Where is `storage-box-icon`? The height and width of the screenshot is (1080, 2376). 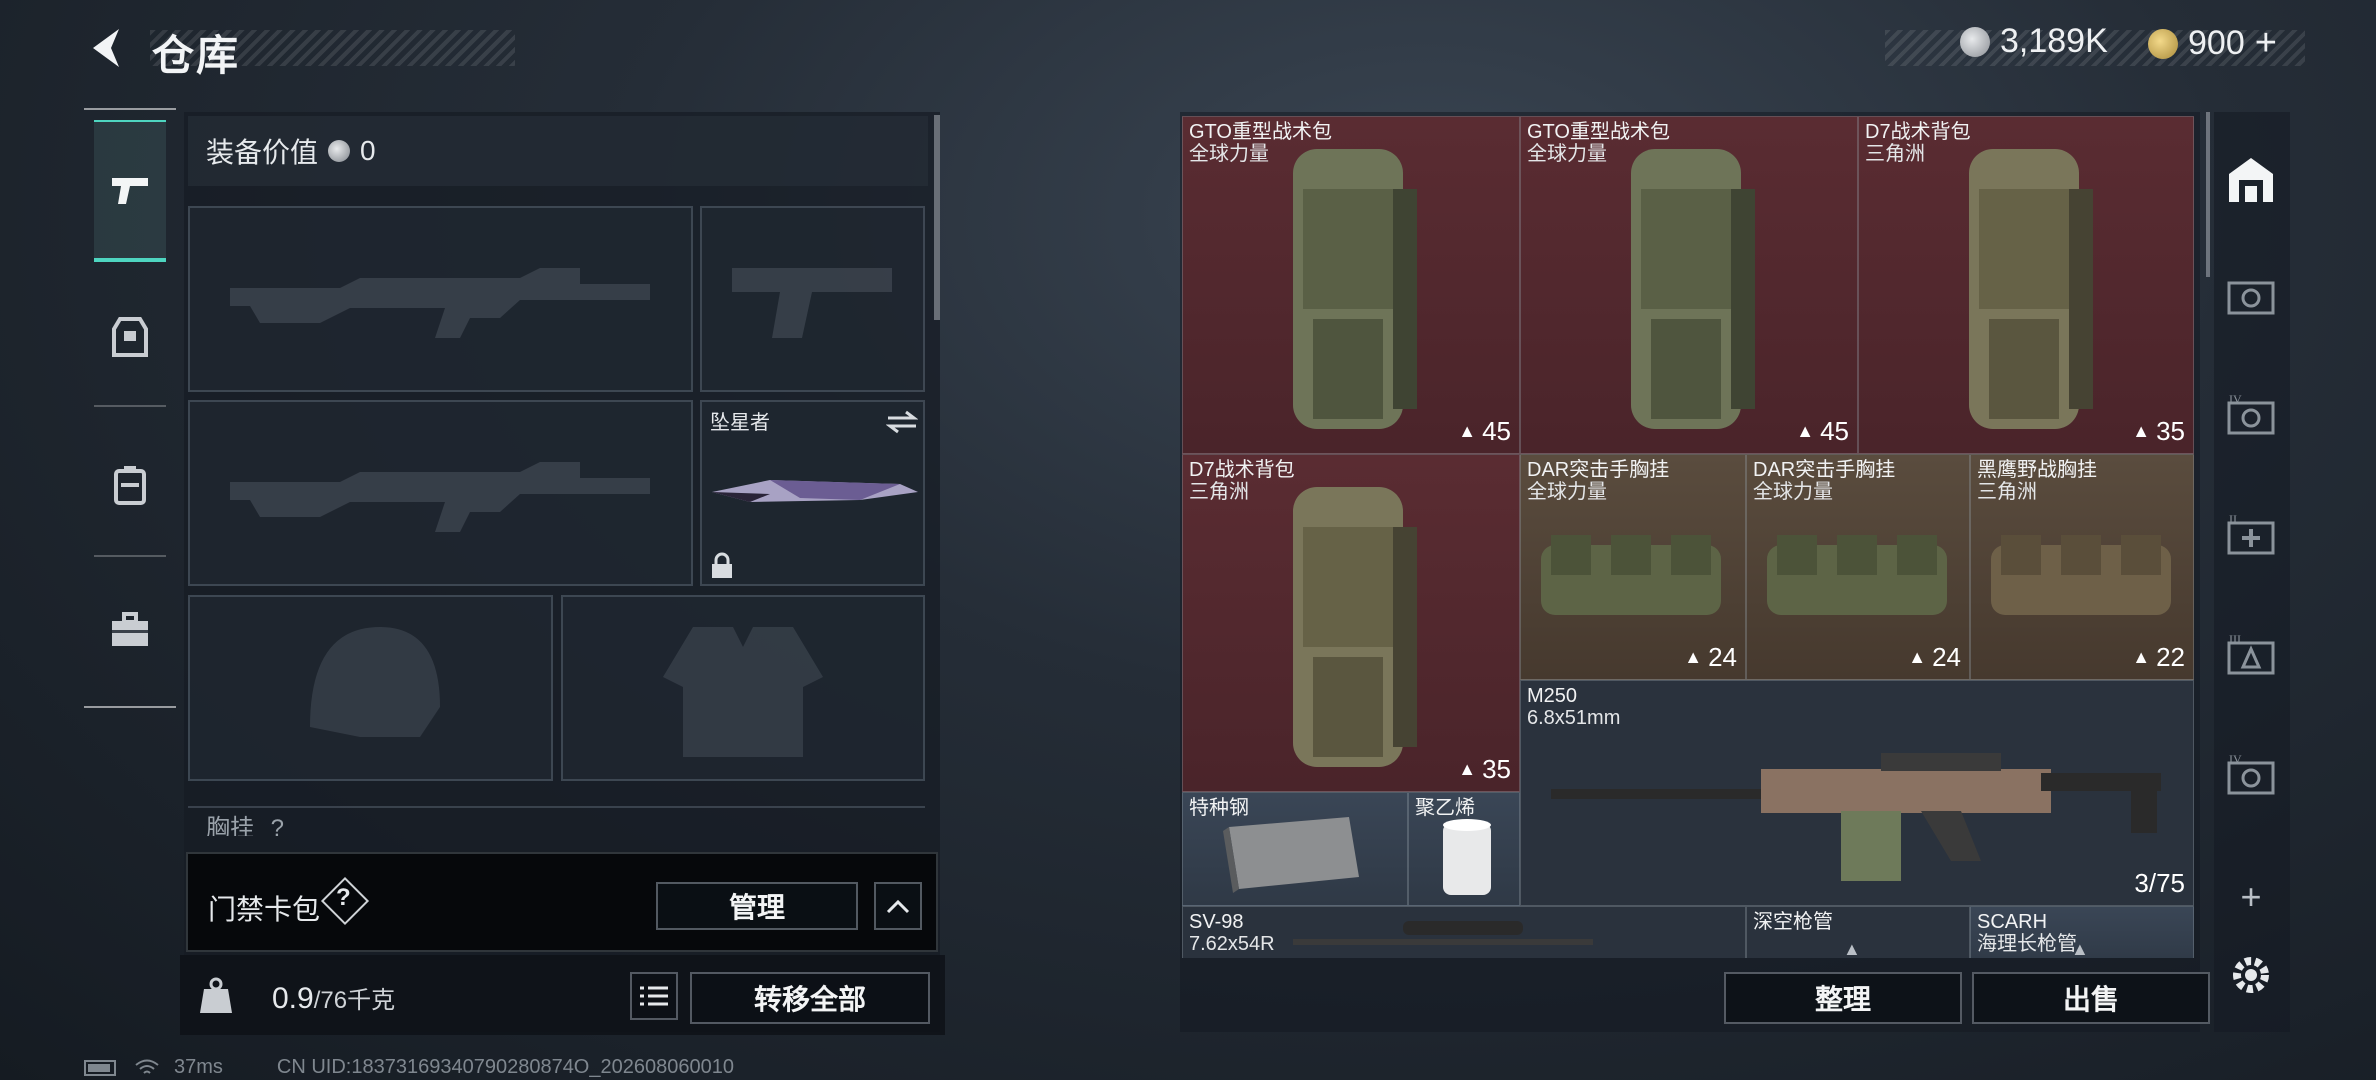 storage-box-icon is located at coordinates (2251, 298).